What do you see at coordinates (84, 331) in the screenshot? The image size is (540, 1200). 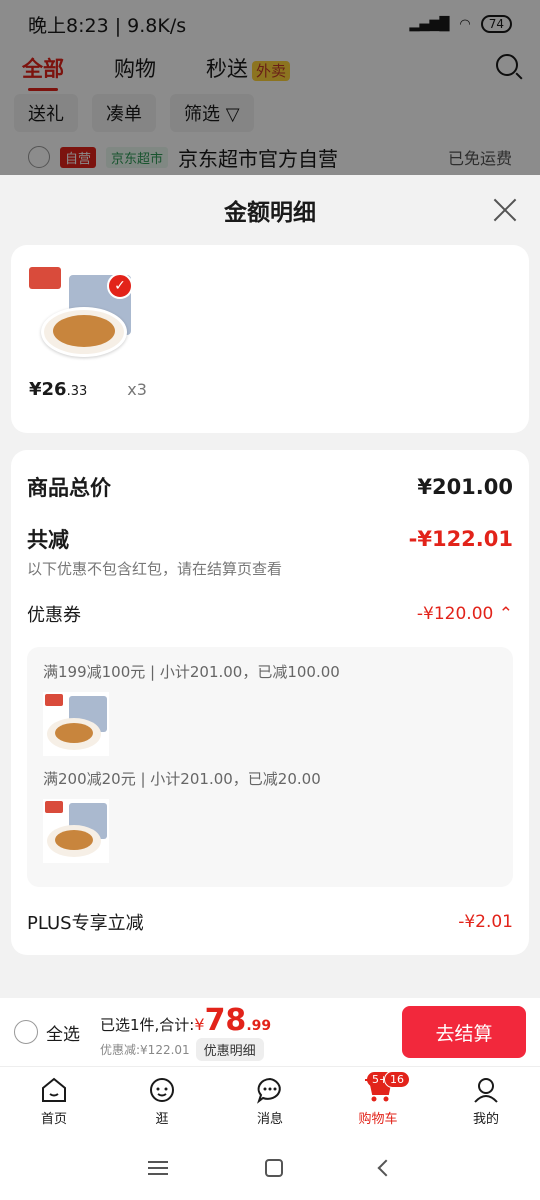 I see `food-graphic` at bounding box center [84, 331].